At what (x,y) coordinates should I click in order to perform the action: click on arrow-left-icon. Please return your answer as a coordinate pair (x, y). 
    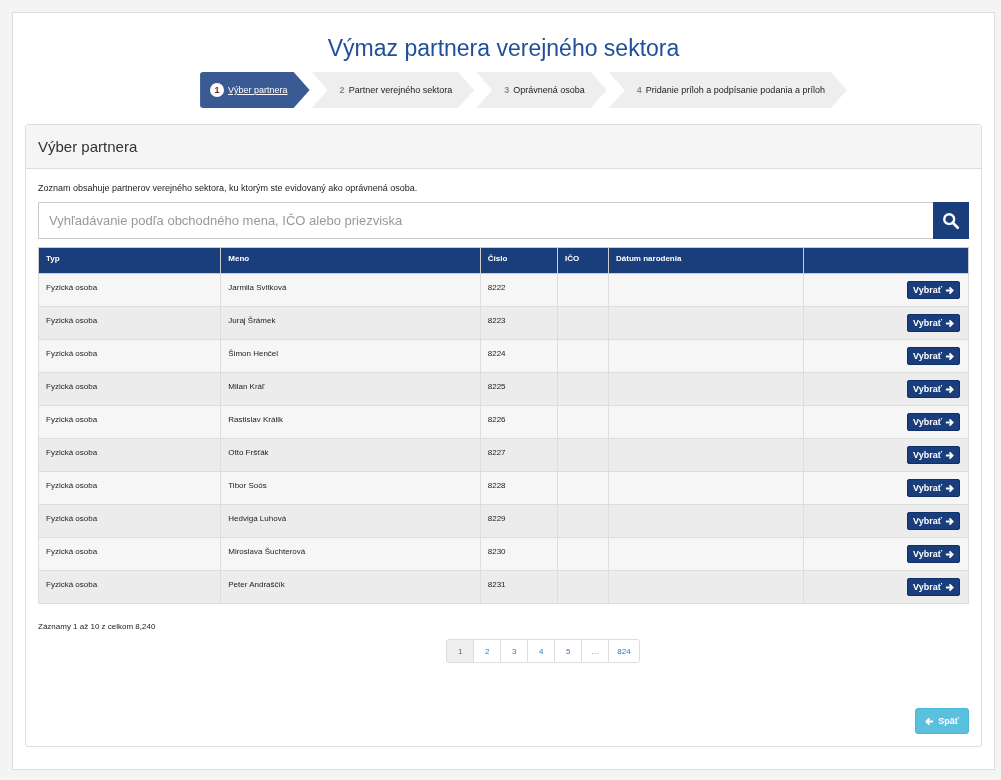
    Looking at the image, I should click on (930, 721).